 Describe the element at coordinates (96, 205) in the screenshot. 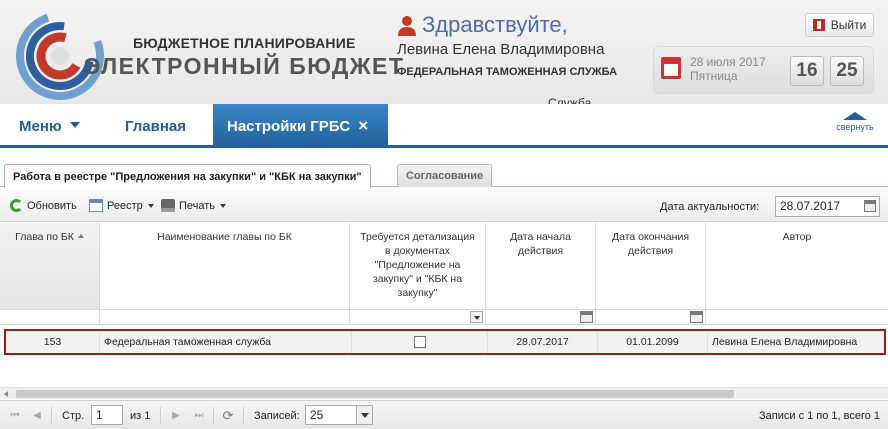

I see `registry-icon` at that location.